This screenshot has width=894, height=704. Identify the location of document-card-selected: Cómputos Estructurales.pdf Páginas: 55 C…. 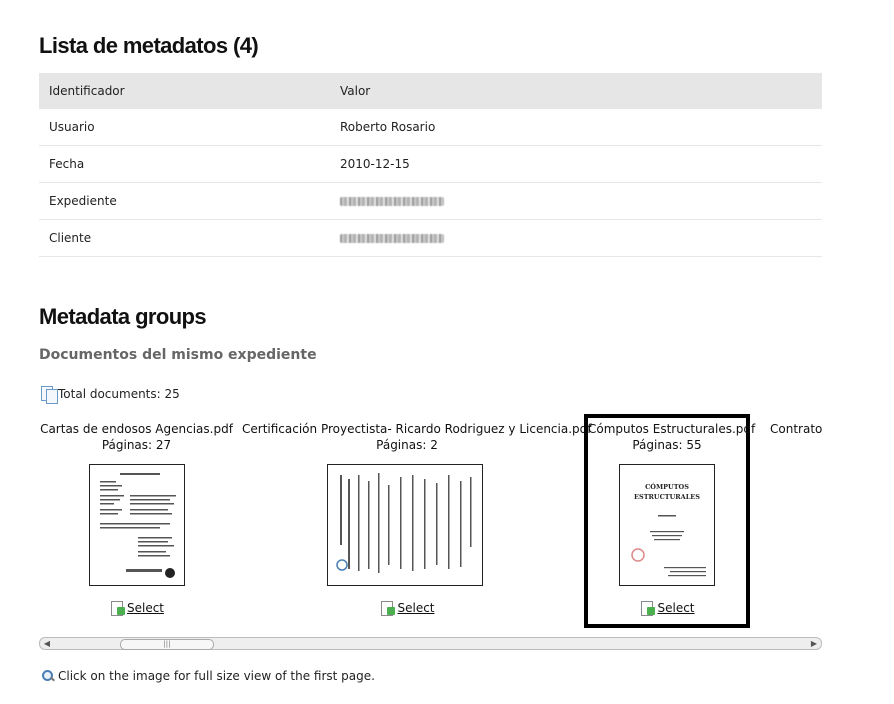
(670, 521).